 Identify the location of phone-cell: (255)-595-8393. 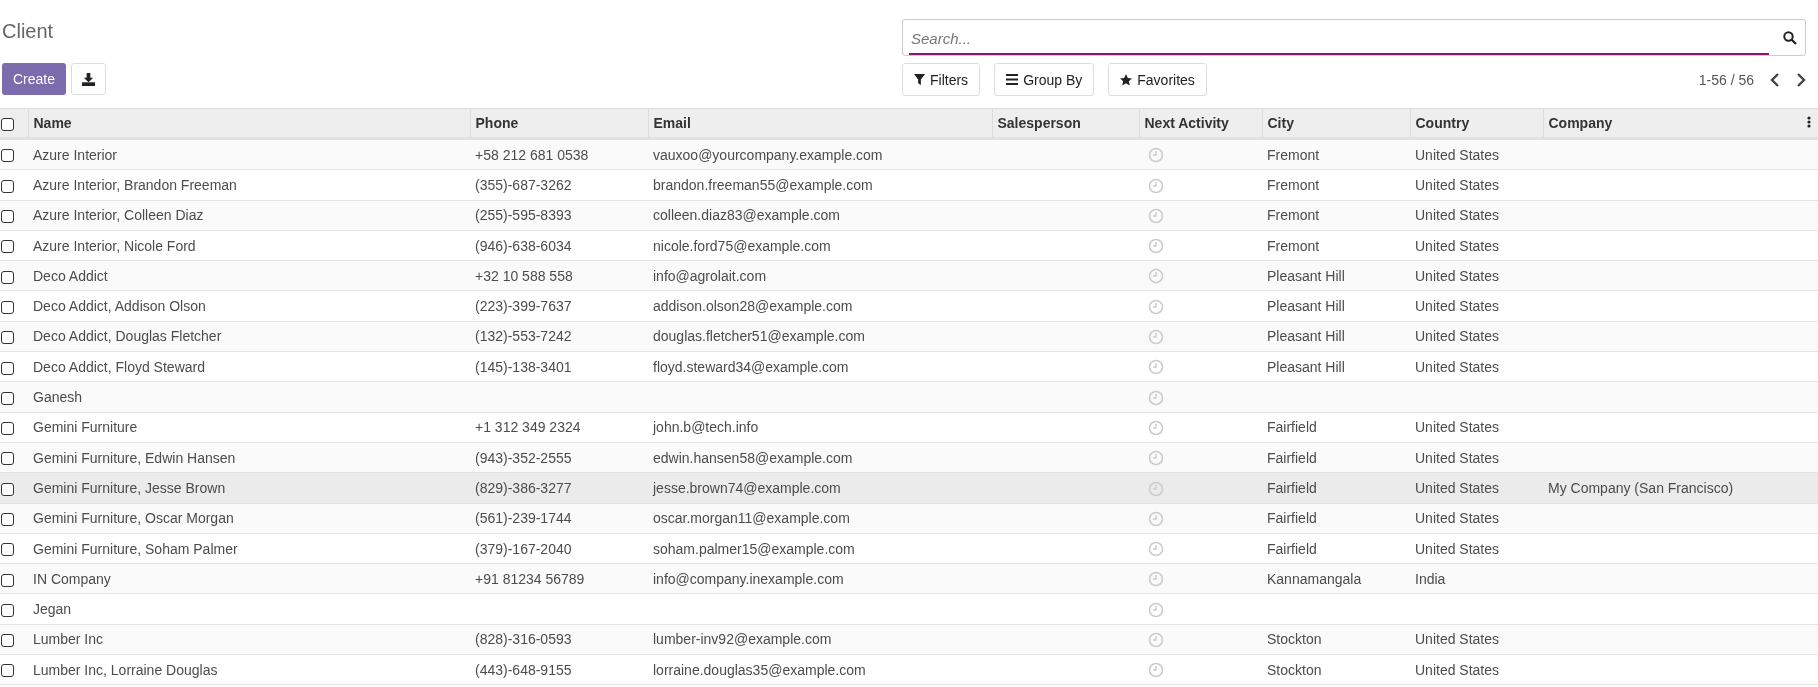
(523, 215).